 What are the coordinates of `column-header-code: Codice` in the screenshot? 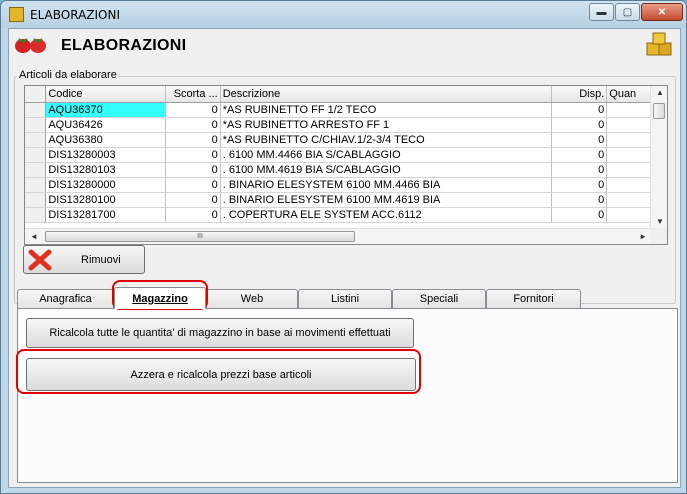 It's located at (105, 94).